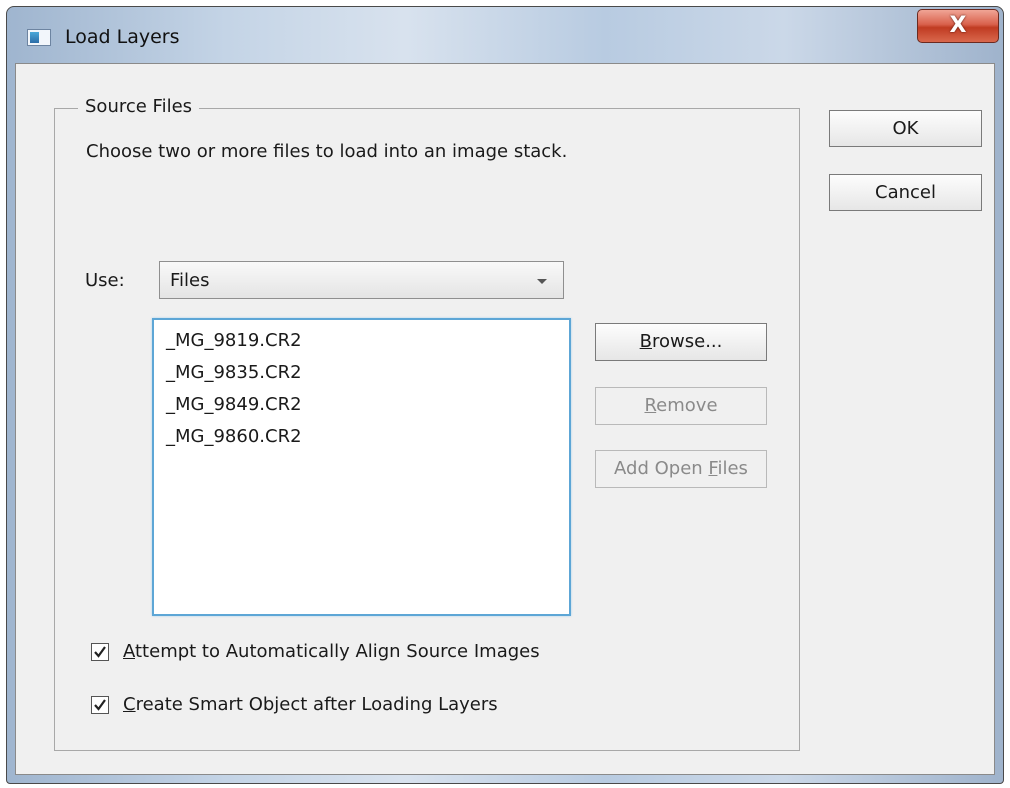 This screenshot has height=788, width=1010. Describe the element at coordinates (234, 436) in the screenshot. I see `file-list-item: _MG_9860.CR2` at that location.